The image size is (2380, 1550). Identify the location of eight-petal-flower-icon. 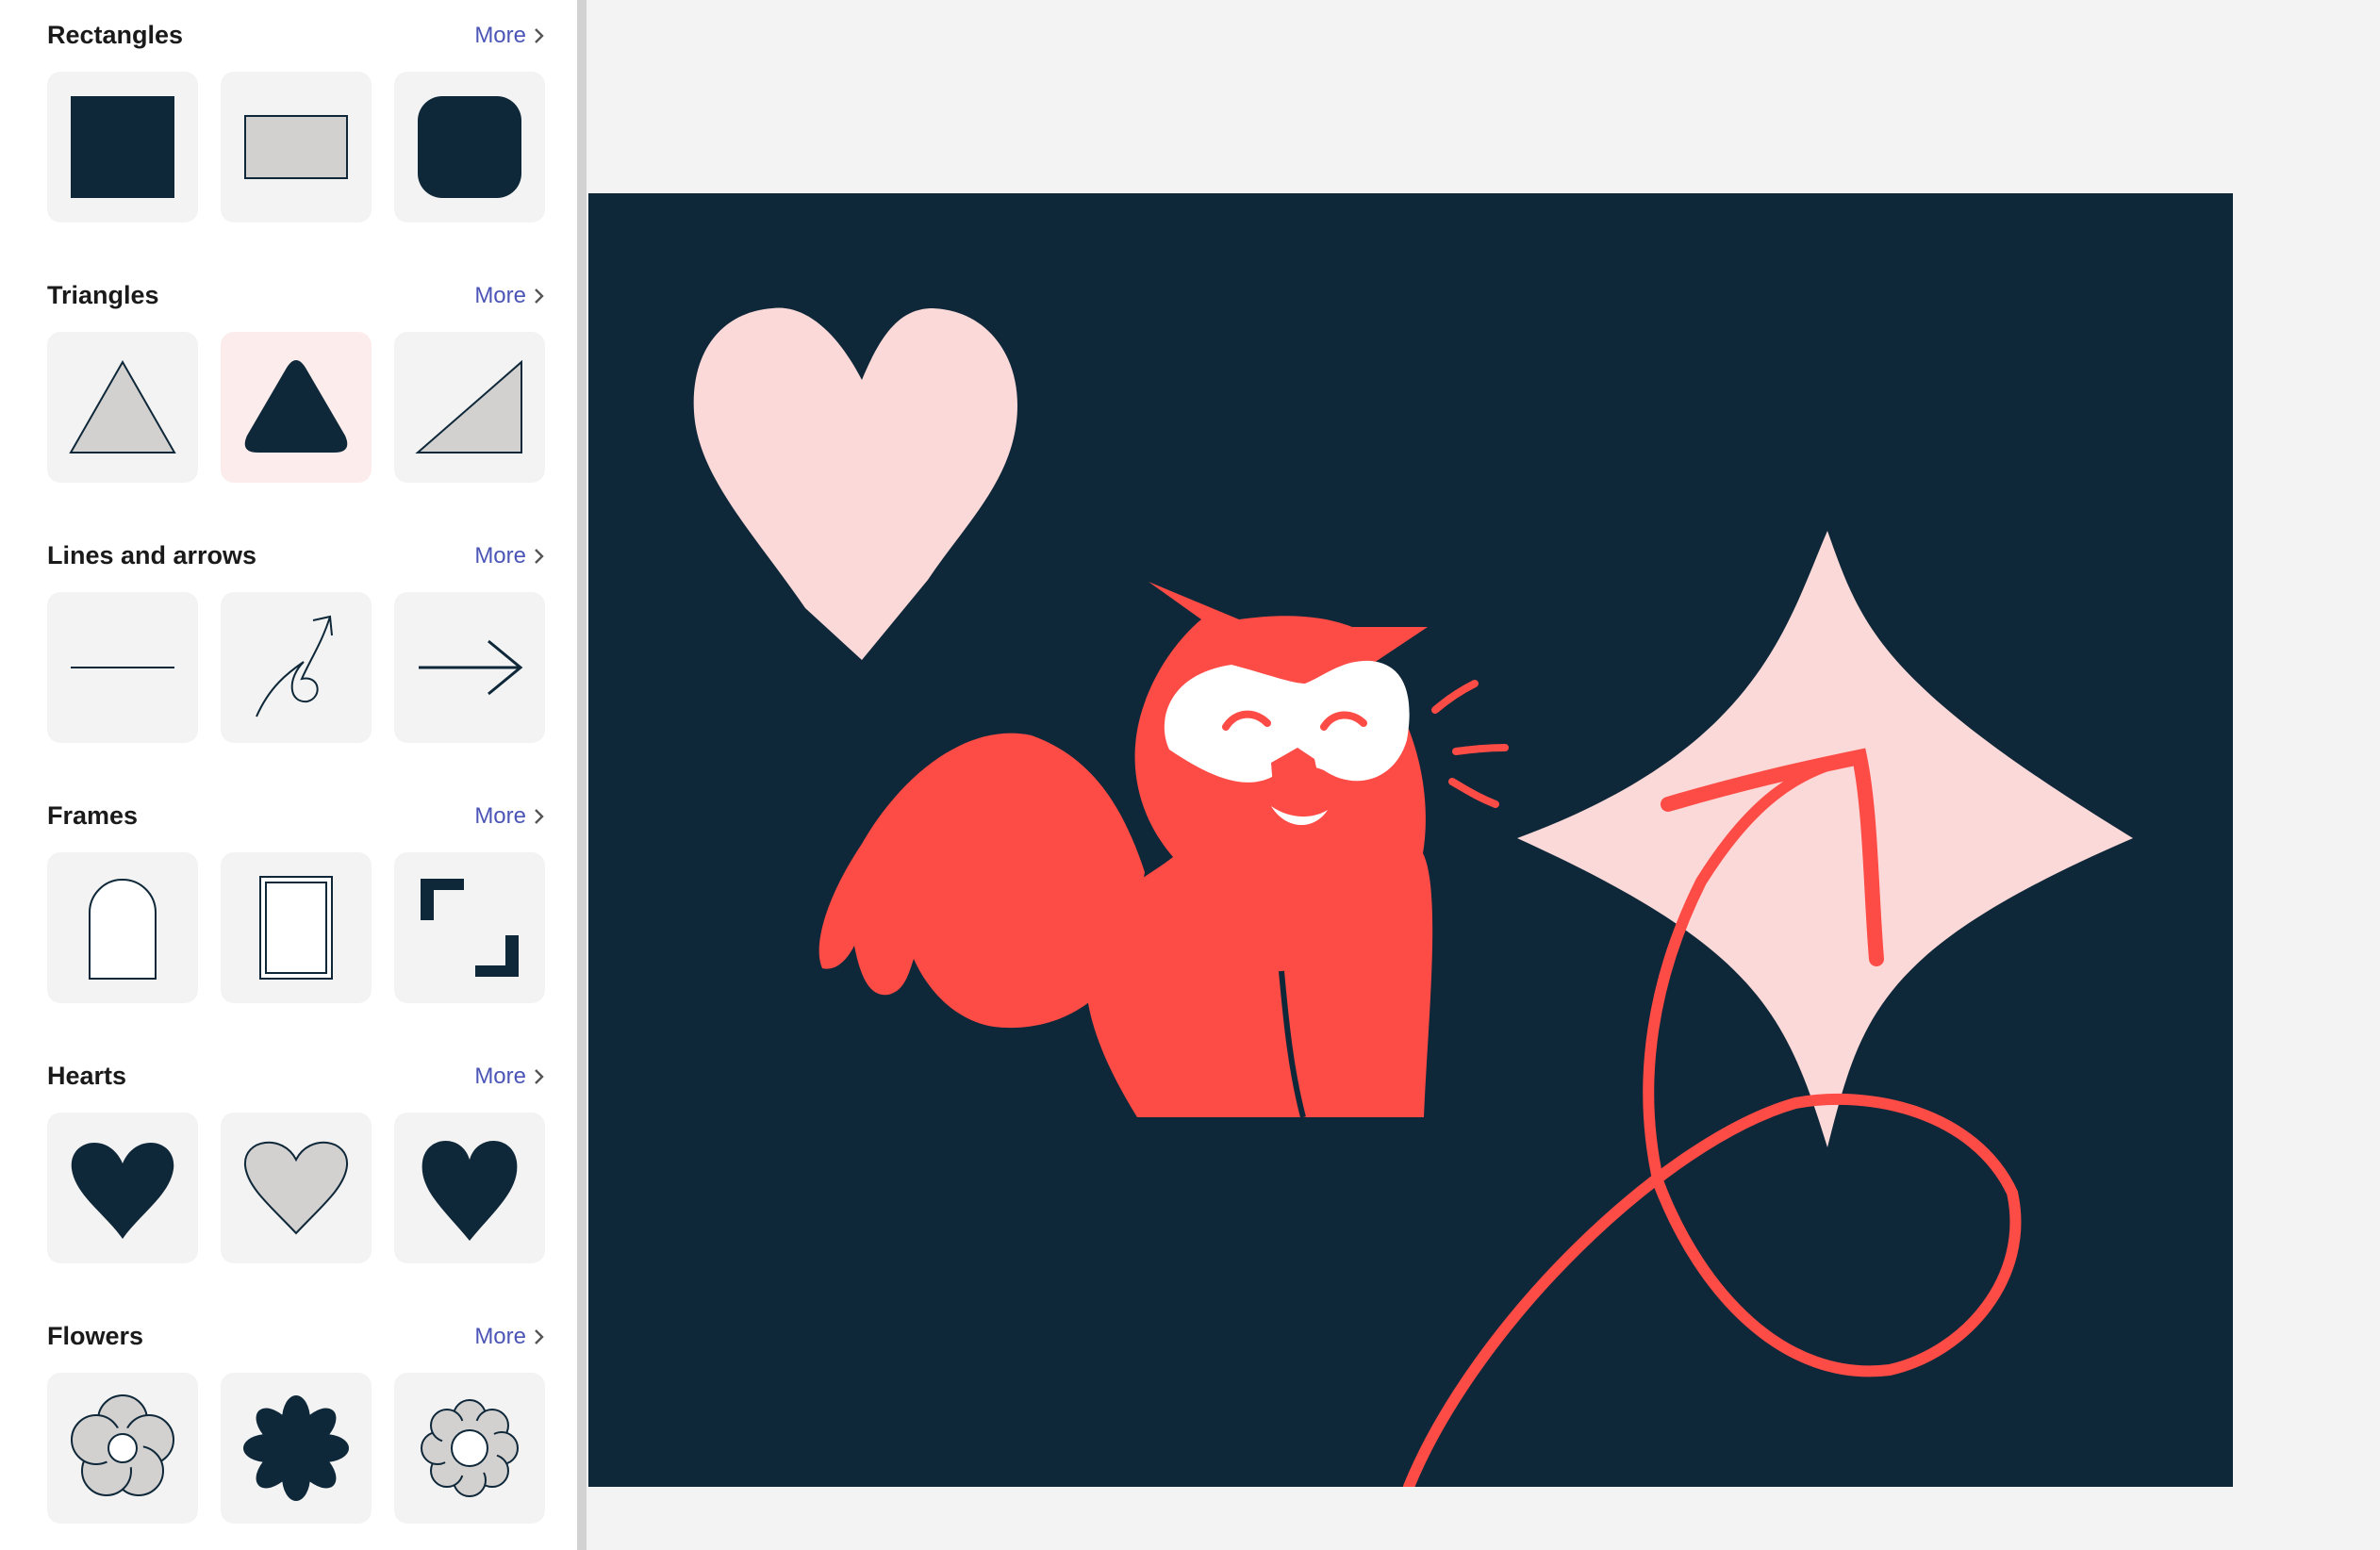
(296, 1448).